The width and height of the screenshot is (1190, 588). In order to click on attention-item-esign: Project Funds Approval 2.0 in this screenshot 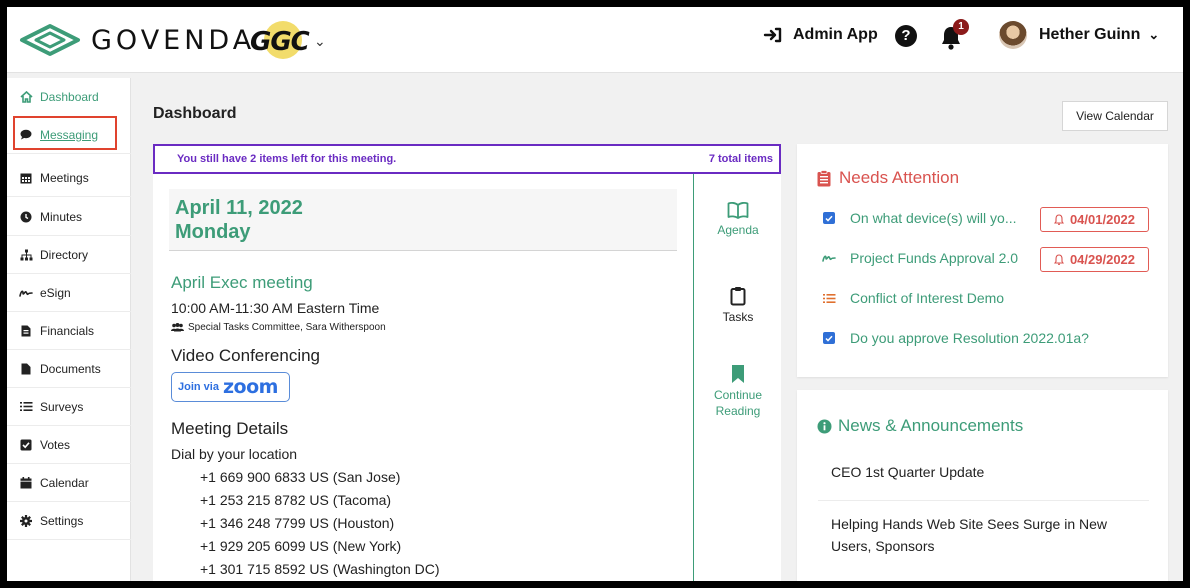, I will do `click(920, 258)`.